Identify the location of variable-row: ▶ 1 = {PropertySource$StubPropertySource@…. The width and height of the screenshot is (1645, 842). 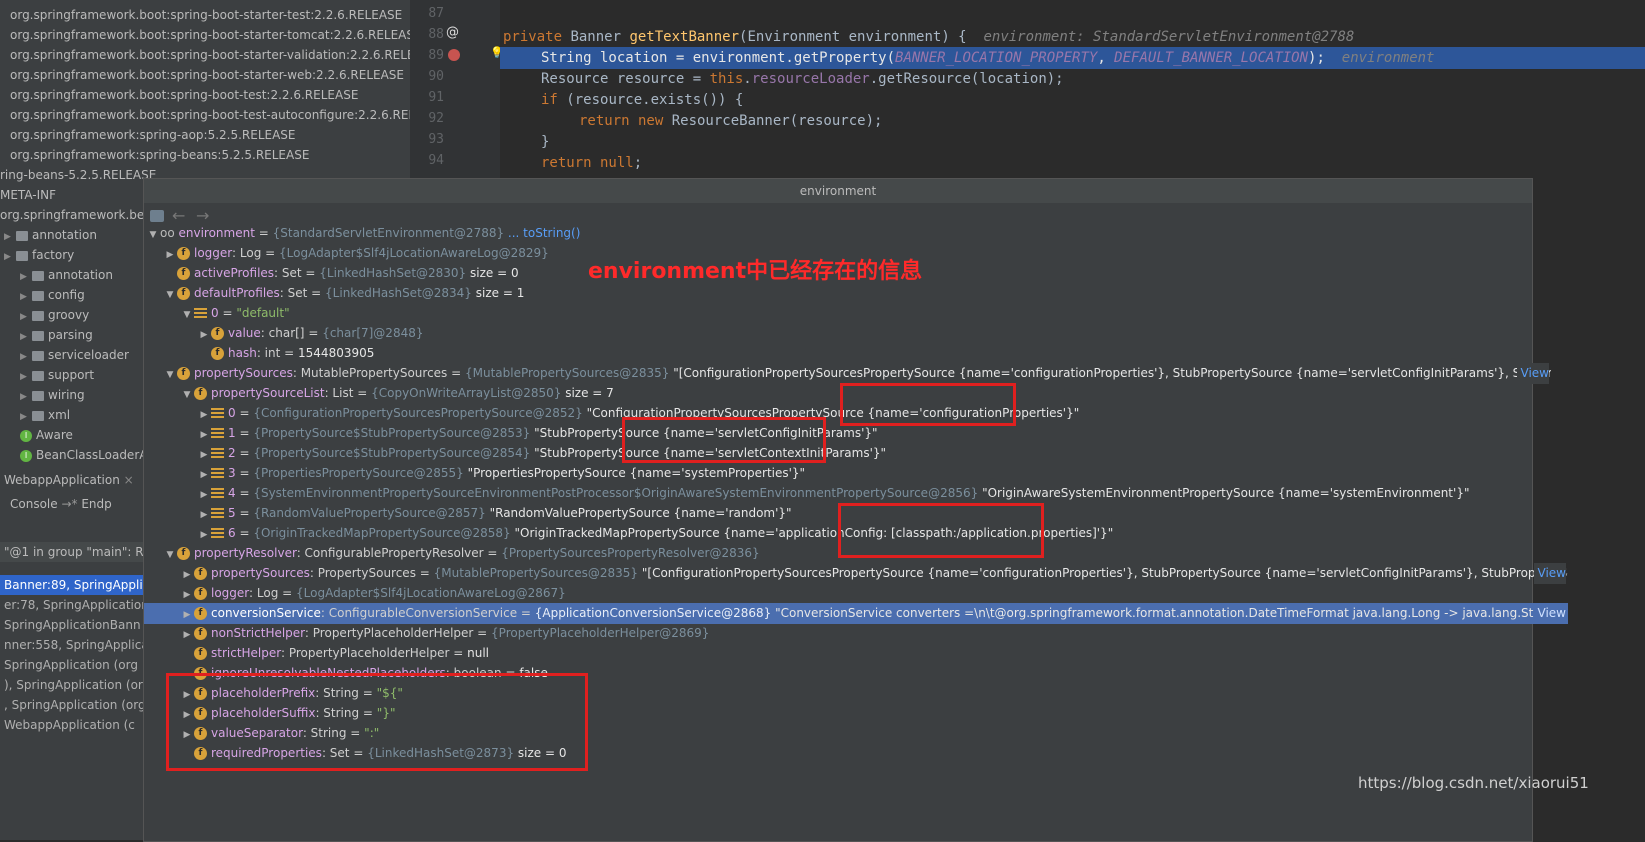
(864, 433).